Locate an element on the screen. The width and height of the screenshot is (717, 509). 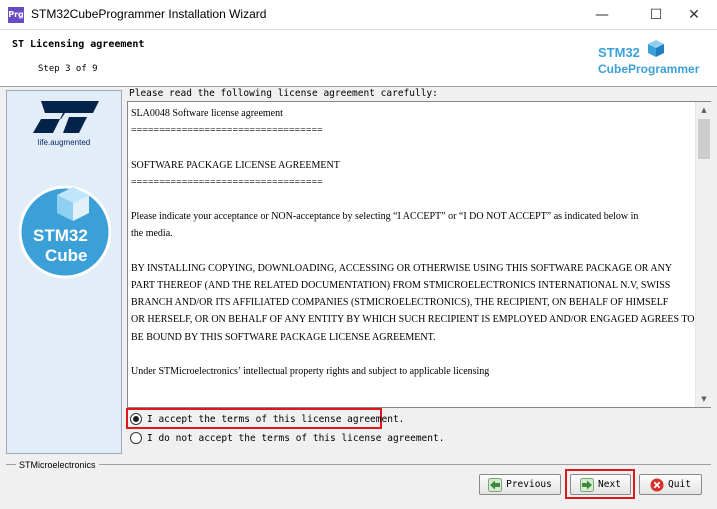
step-indicator: Step 3 of 9 is located at coordinates (68, 69).